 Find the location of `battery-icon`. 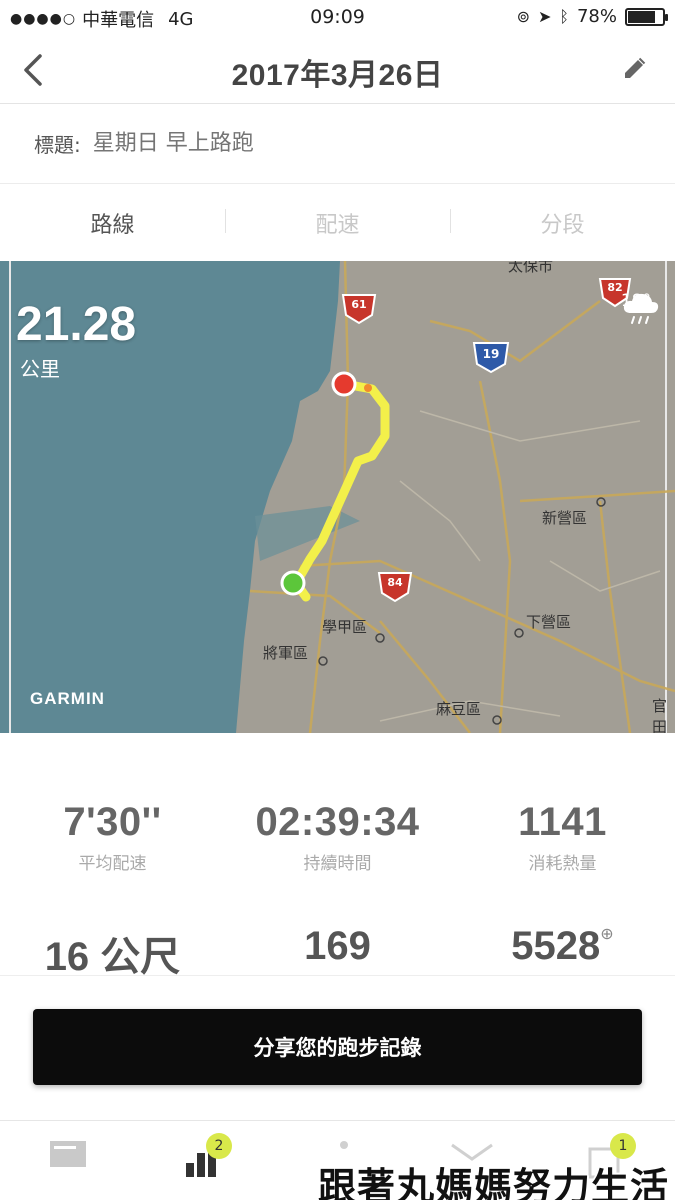

battery-icon is located at coordinates (646, 16).